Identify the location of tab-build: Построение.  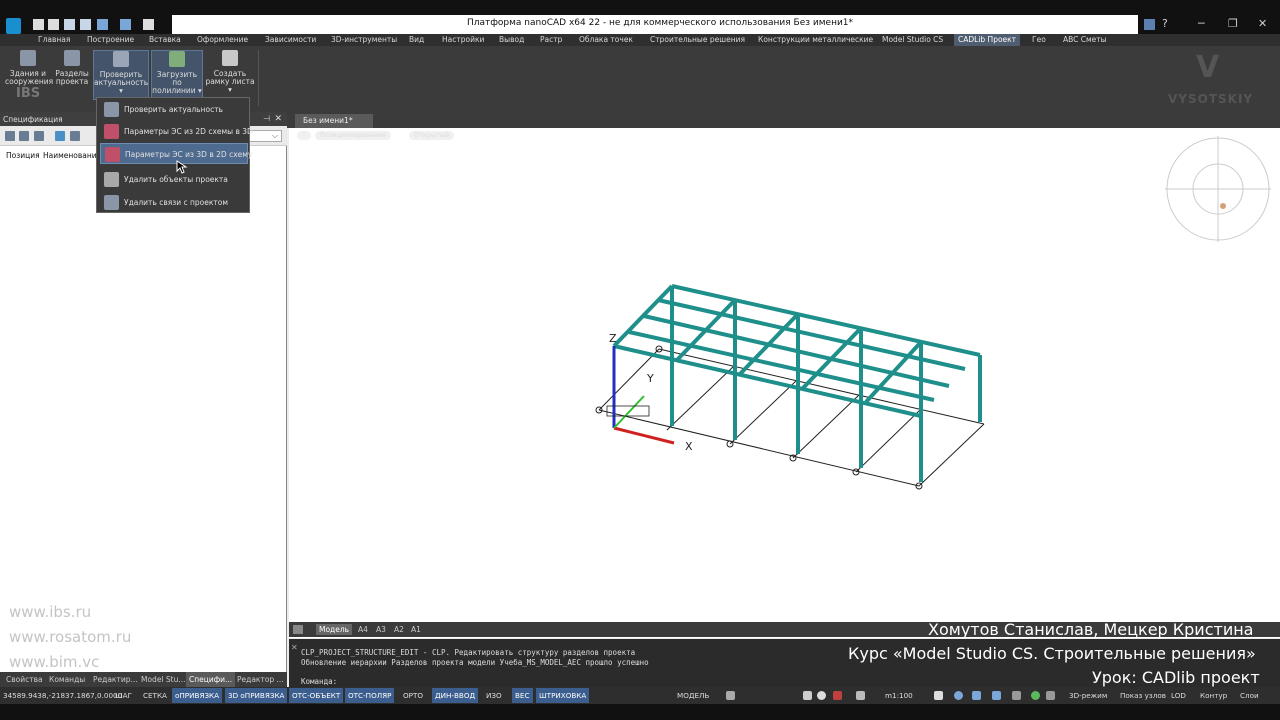
(110, 39).